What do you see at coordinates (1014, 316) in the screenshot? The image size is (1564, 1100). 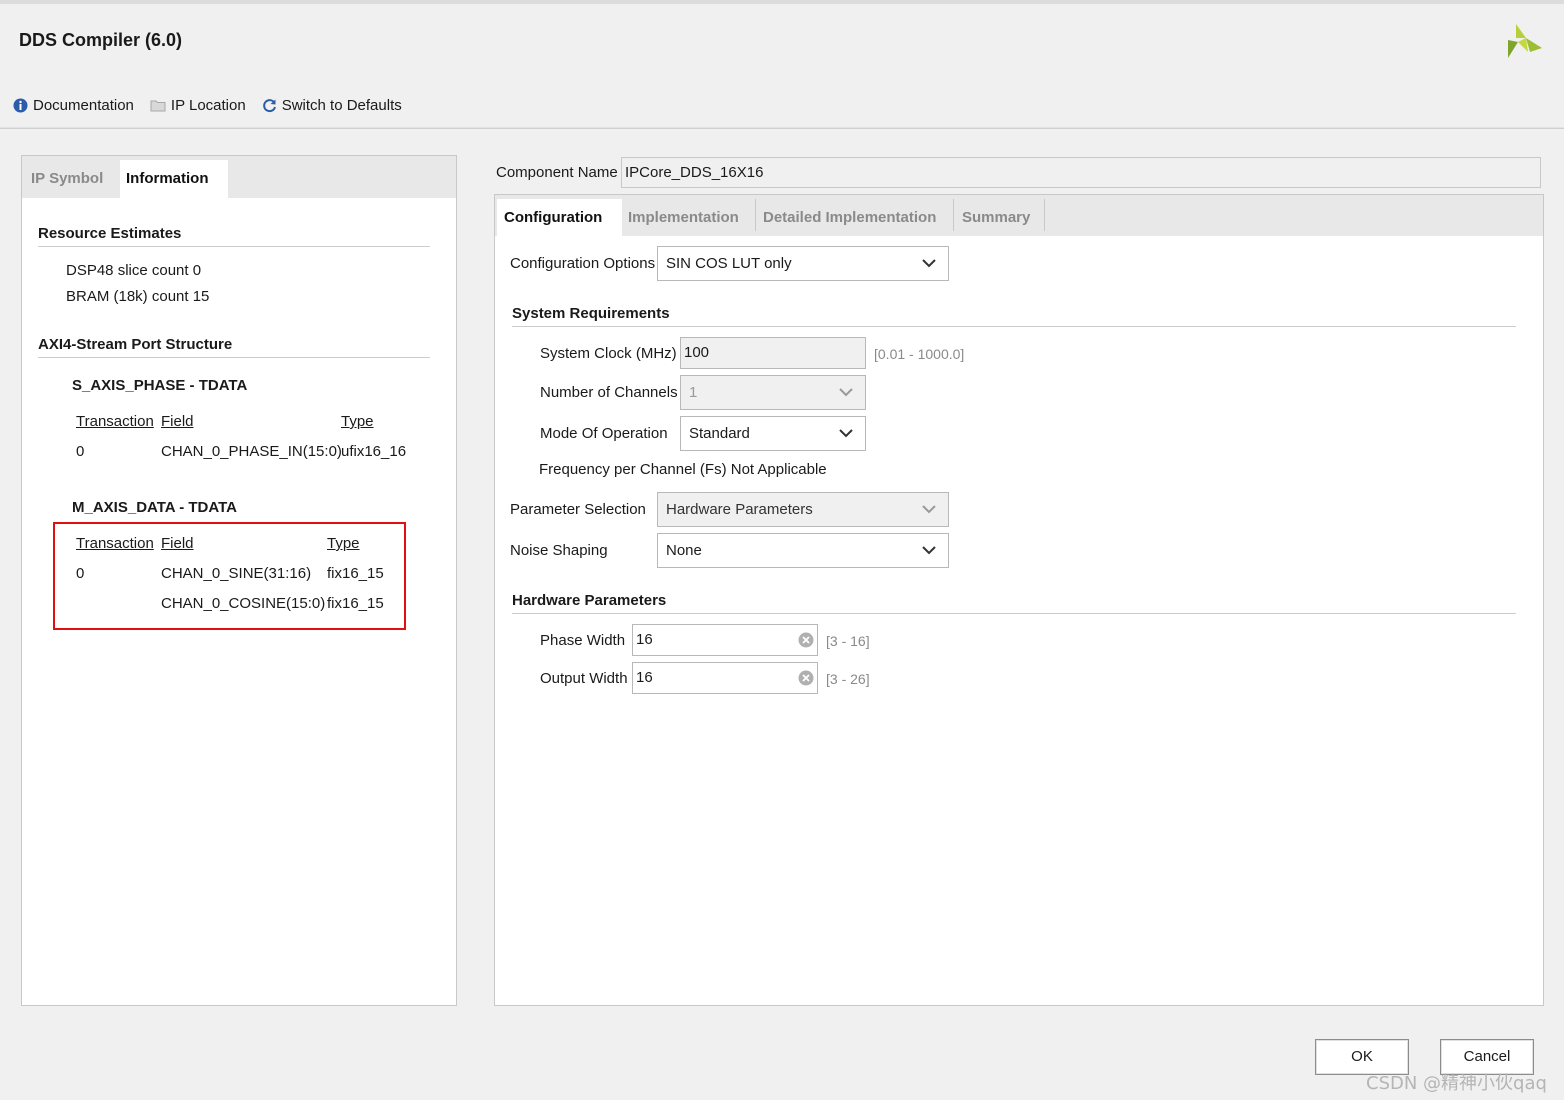 I see `system-requirements-heading: System Requirements` at bounding box center [1014, 316].